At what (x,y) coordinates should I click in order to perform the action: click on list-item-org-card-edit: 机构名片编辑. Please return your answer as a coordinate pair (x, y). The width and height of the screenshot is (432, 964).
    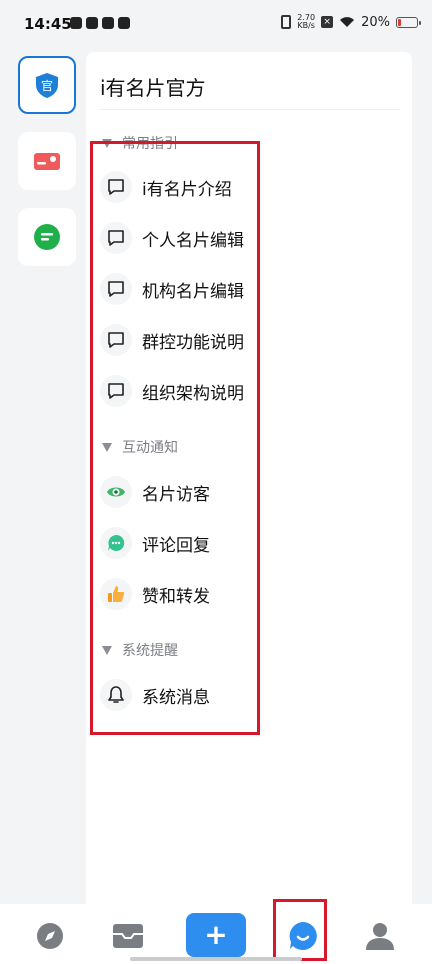
    Looking at the image, I should click on (250, 289).